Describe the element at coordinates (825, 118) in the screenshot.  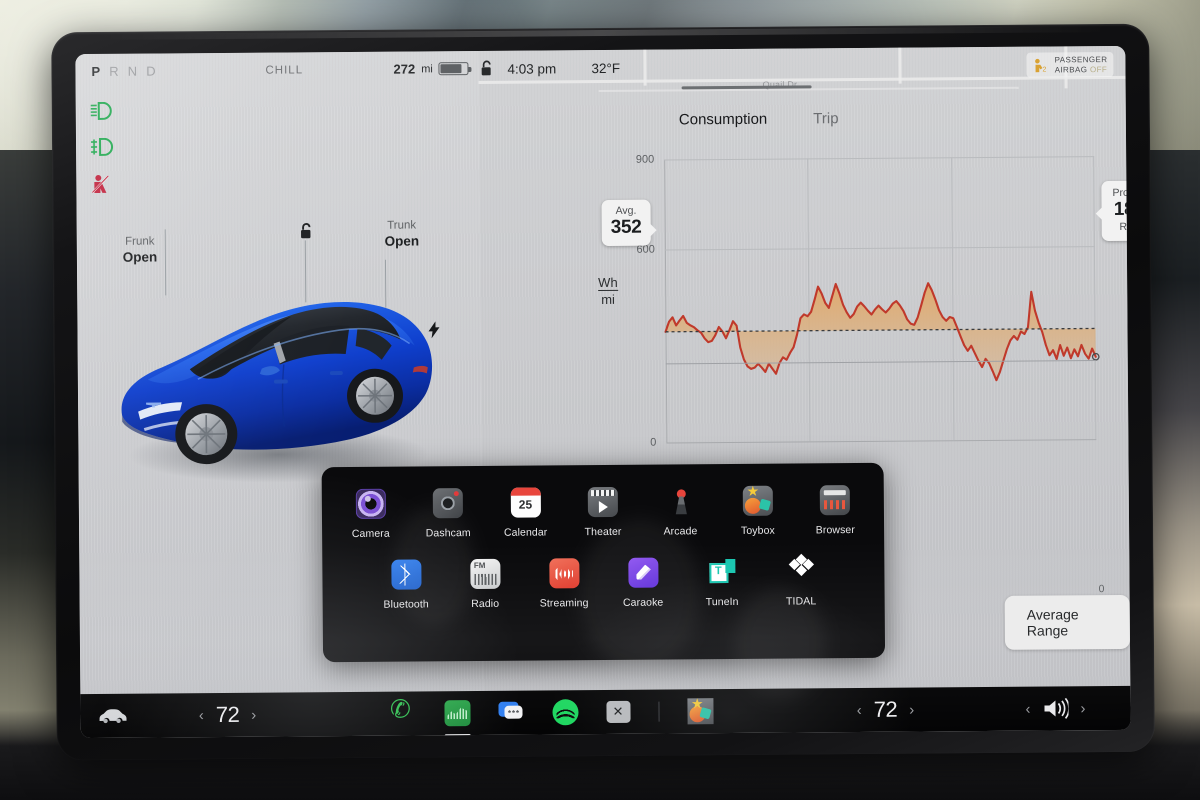
I see `tab-trip: Trip` at that location.